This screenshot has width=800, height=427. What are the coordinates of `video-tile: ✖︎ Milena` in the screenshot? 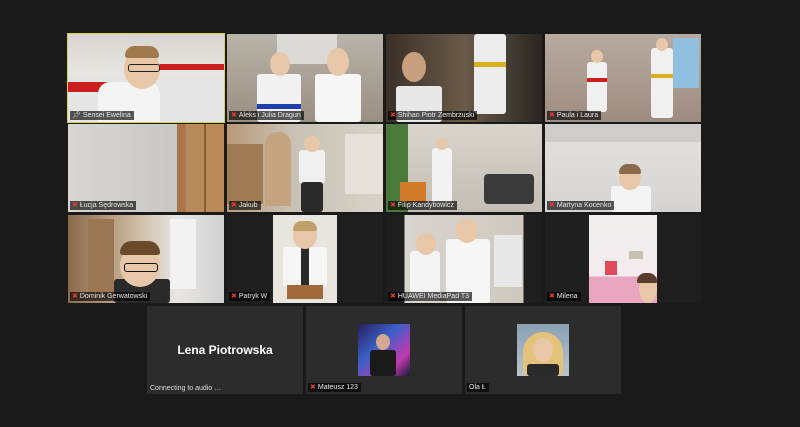 It's located at (623, 259).